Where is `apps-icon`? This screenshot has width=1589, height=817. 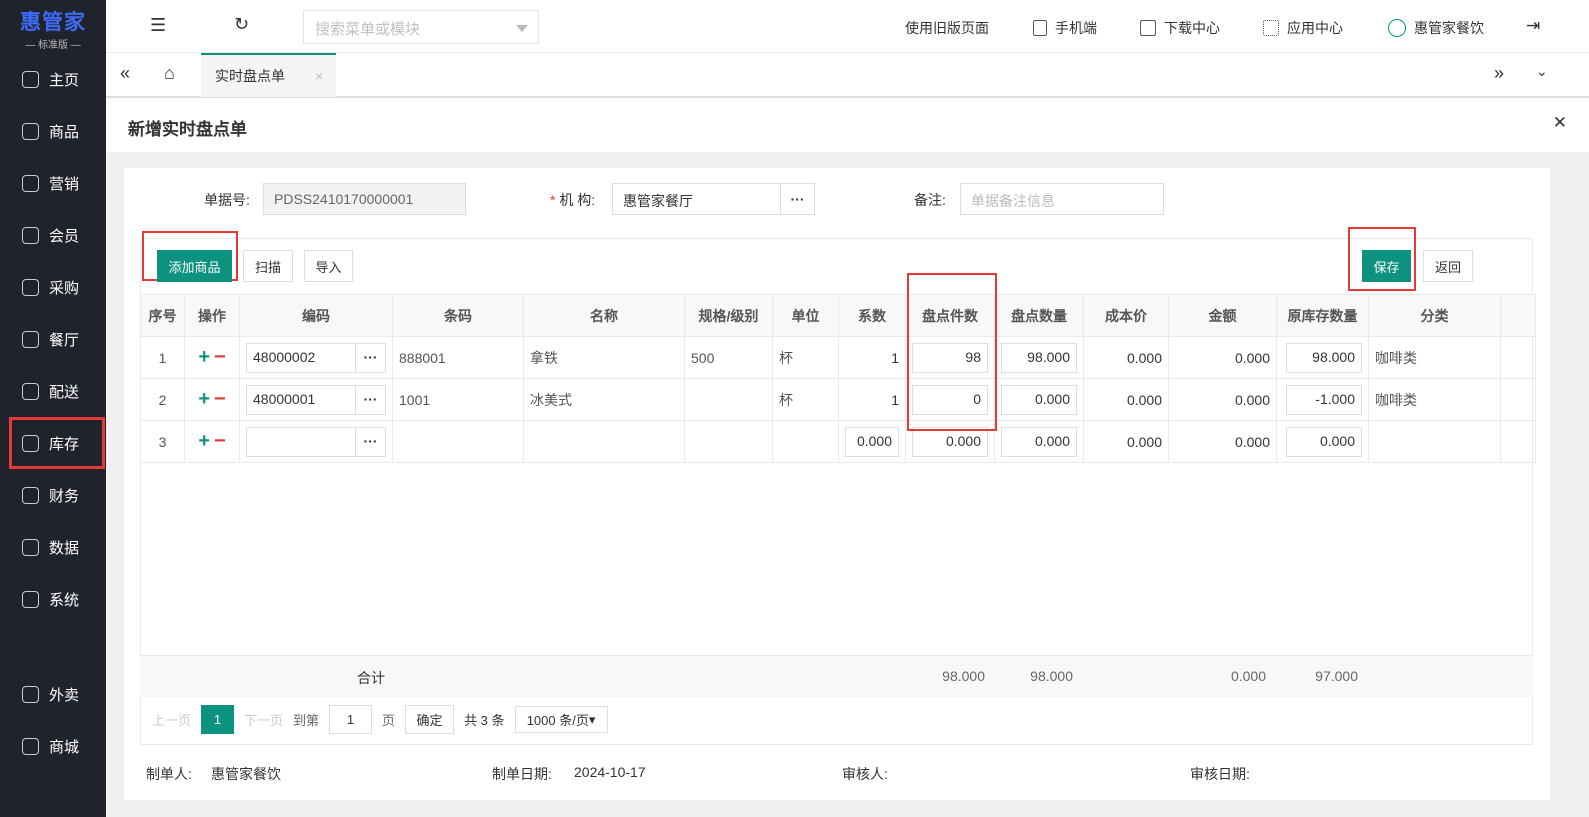
apps-icon is located at coordinates (1271, 28).